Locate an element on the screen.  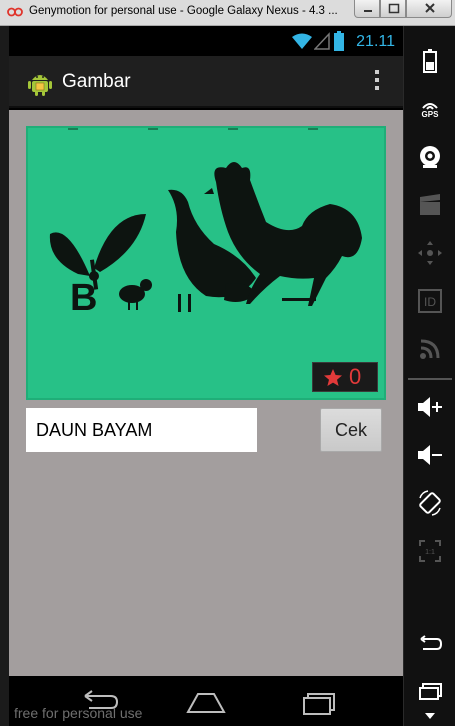
dpad-icon is located at coordinates (430, 253).